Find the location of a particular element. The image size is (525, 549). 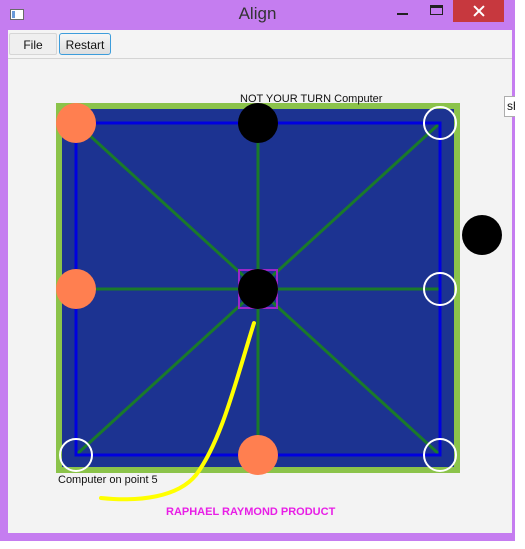

turn-status-text: NOT YOUR TURN Computer is located at coordinates (311, 99).